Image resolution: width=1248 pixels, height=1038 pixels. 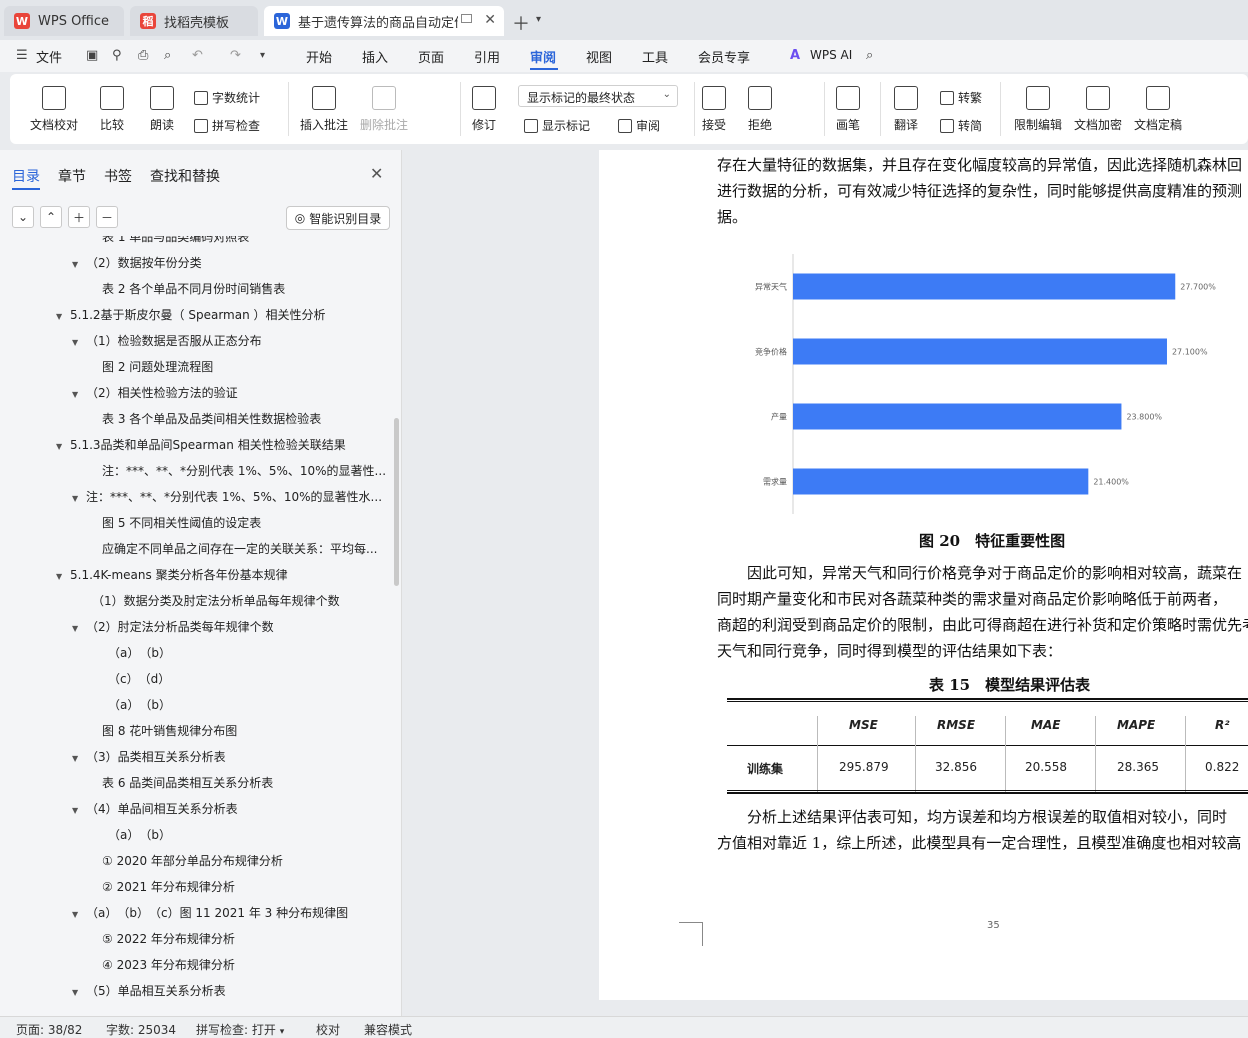 I want to click on toc-item: 图 2 问题处理流程图, so click(x=157, y=366).